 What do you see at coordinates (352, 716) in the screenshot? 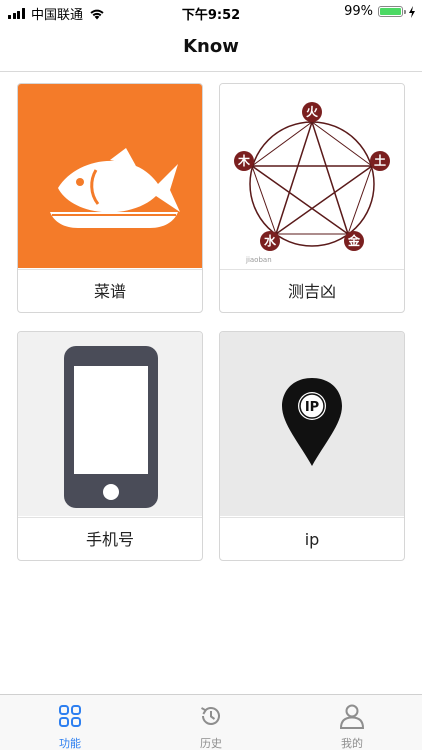
I see `profile-icon` at bounding box center [352, 716].